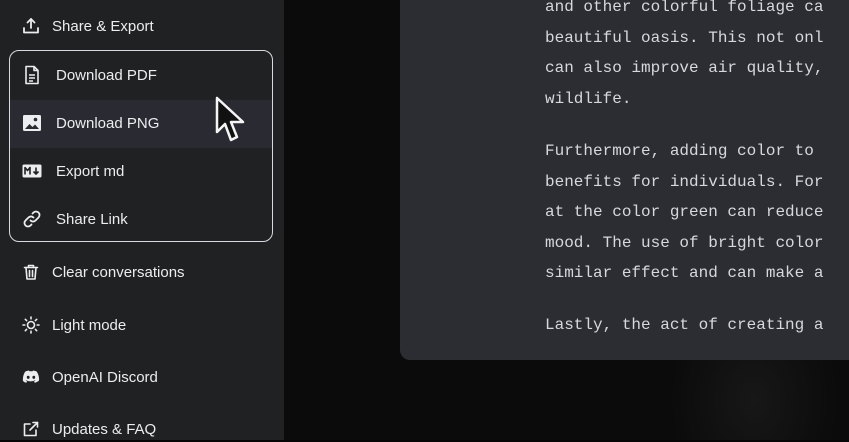  What do you see at coordinates (684, 38) in the screenshot?
I see `doc-line: beautiful oasis. This not onl` at bounding box center [684, 38].